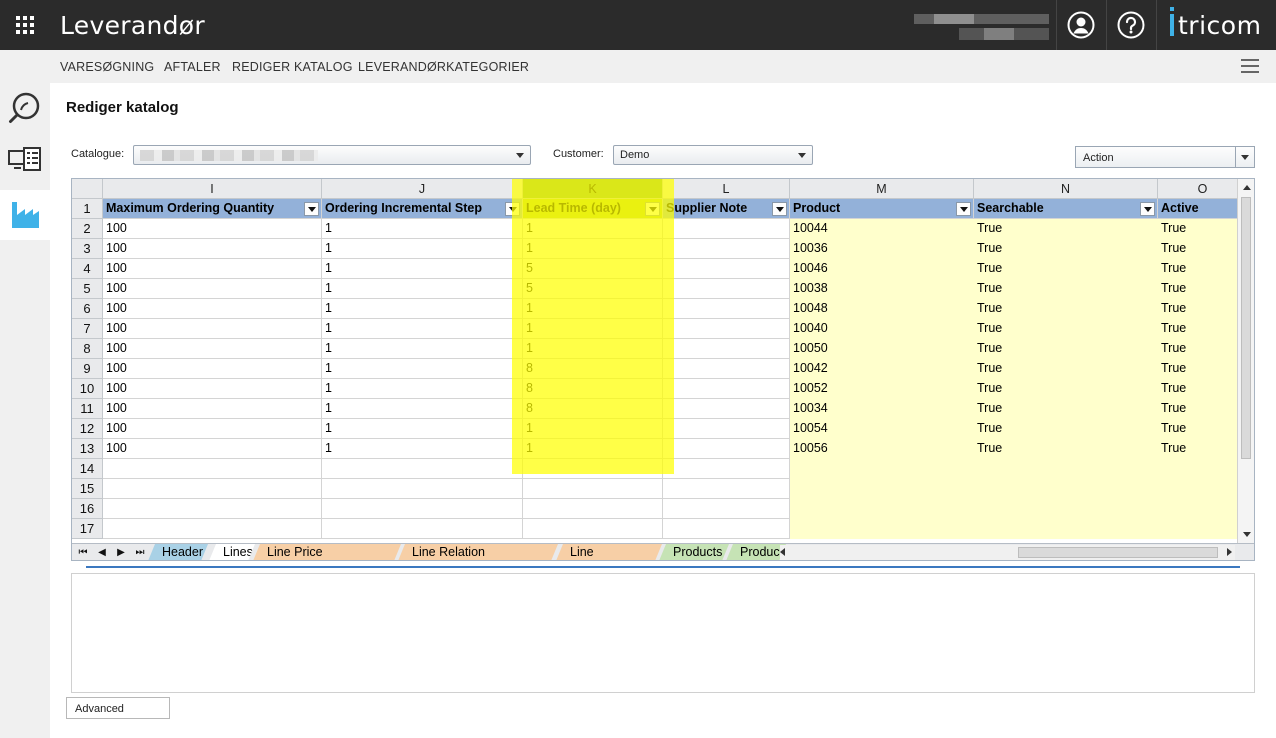  What do you see at coordinates (121, 553) in the screenshot?
I see `next-sheet-icon: ▶` at bounding box center [121, 553].